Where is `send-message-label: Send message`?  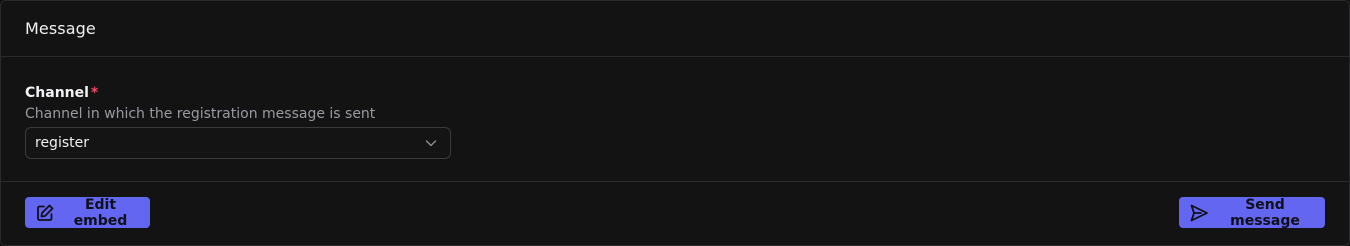
send-message-label: Send message is located at coordinates (1265, 212).